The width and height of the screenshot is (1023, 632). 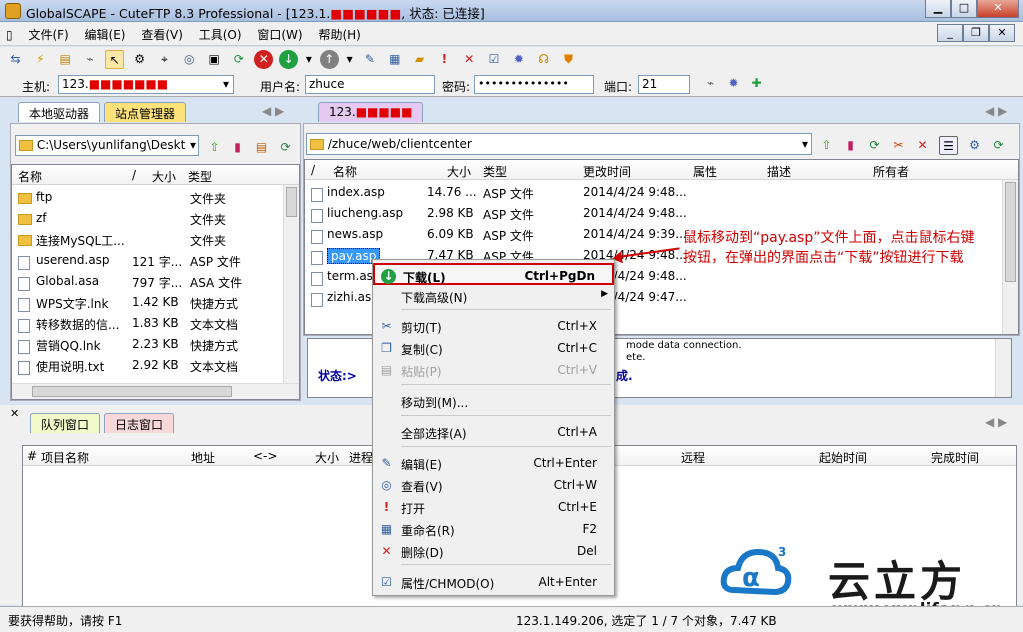 I want to click on exec-icon: !, so click(x=444, y=59).